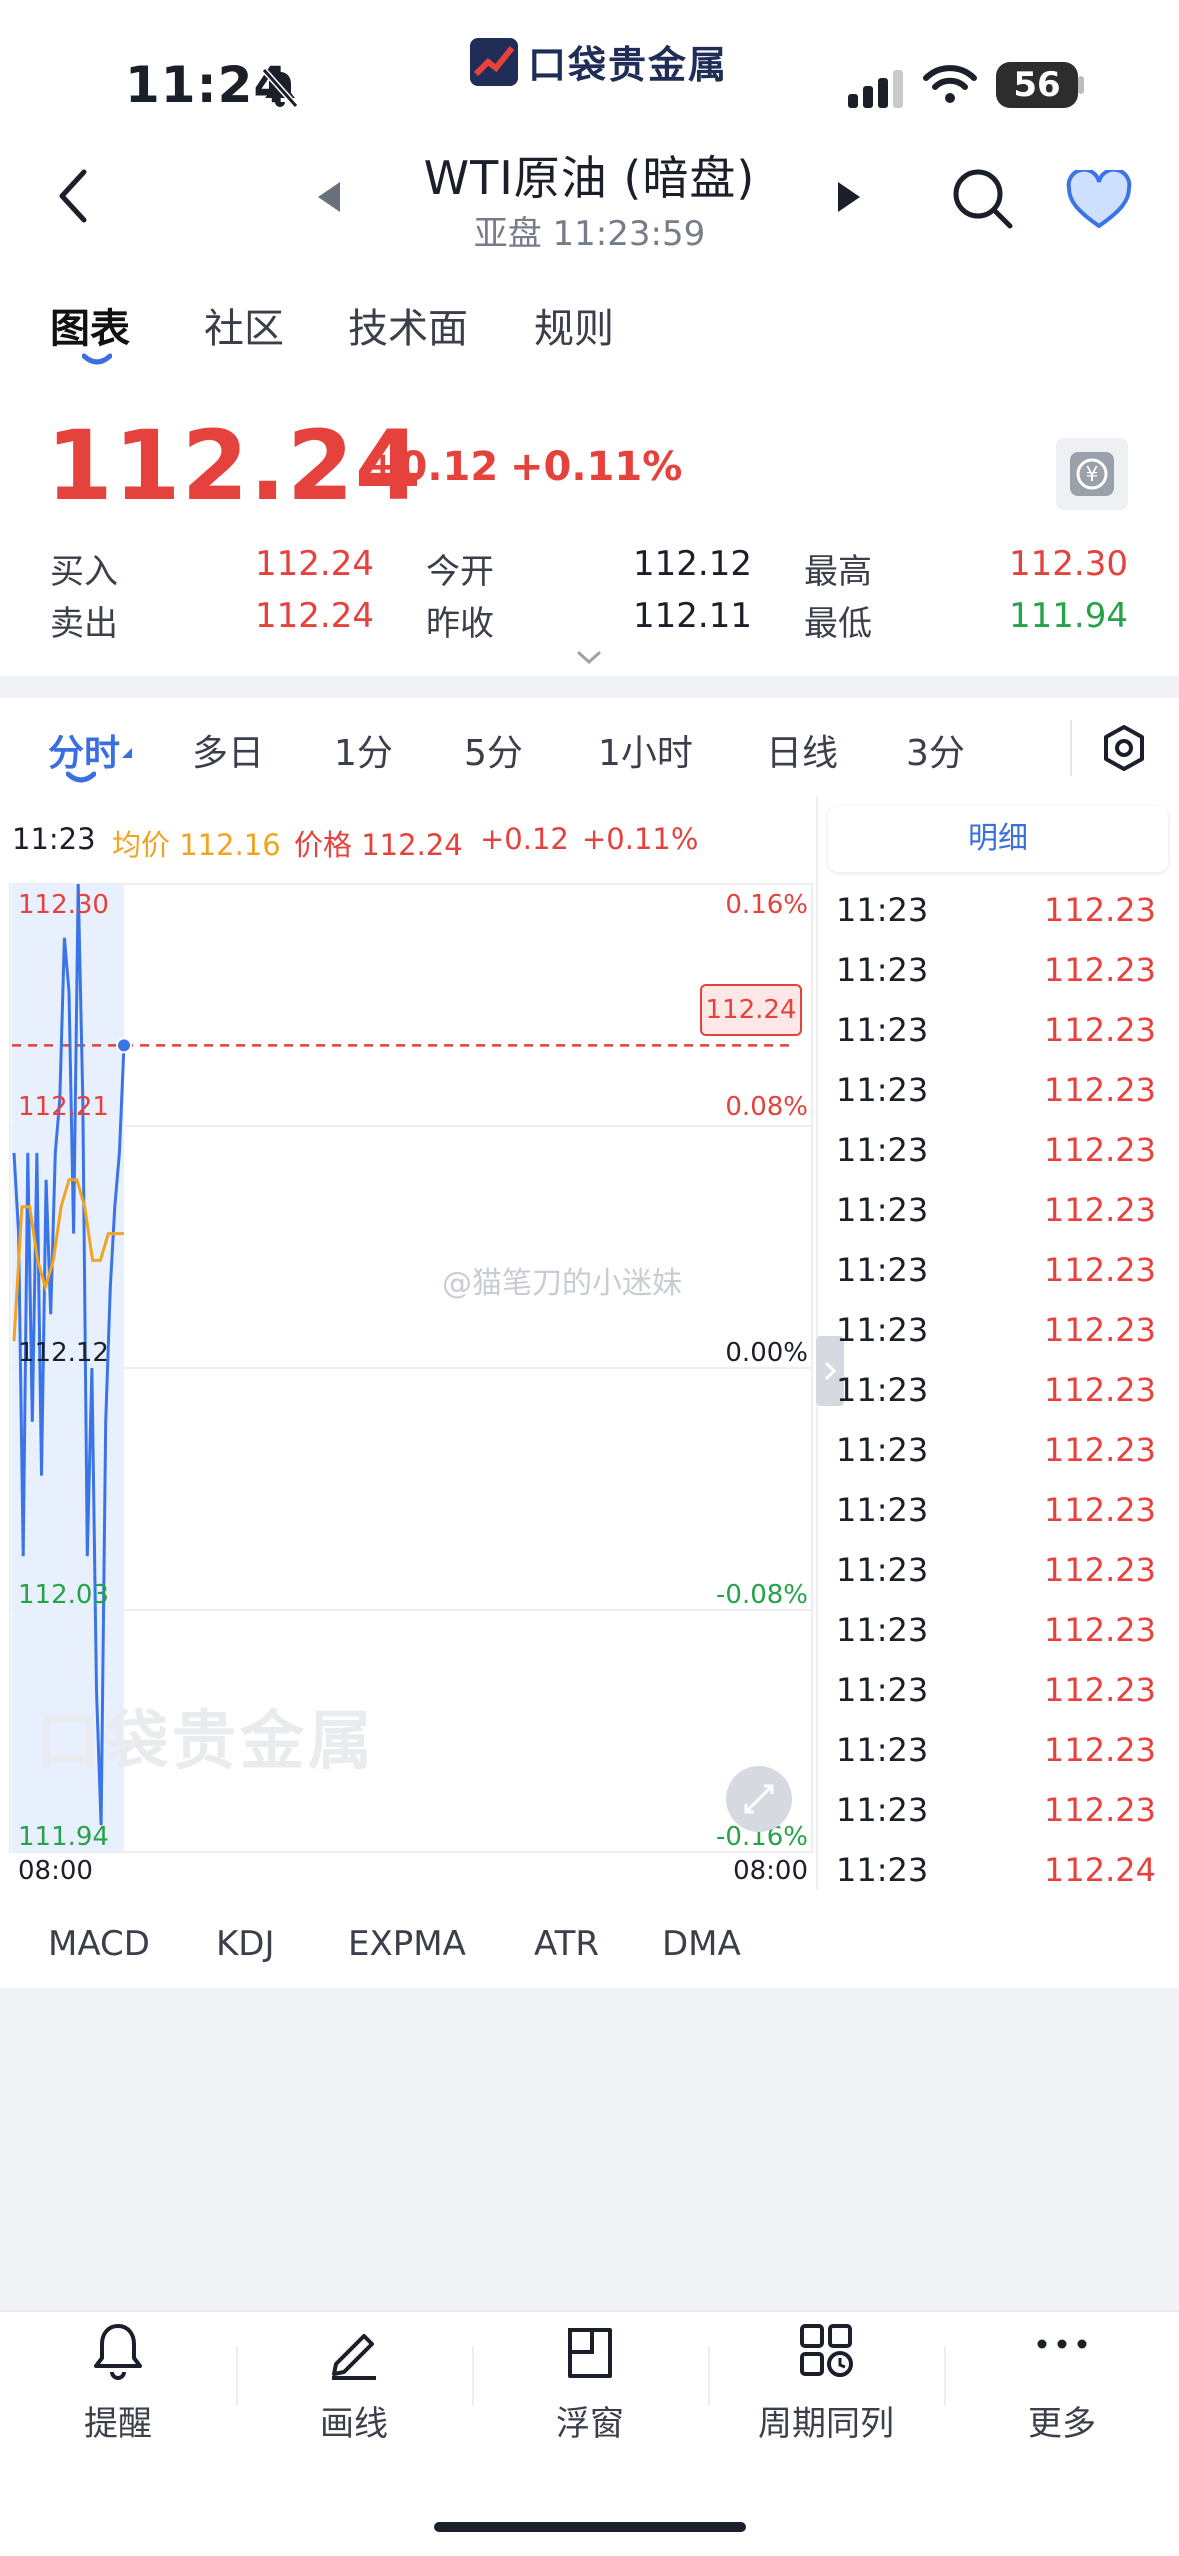 The width and height of the screenshot is (1179, 2556). What do you see at coordinates (950, 84) in the screenshot?
I see `wifi-icon` at bounding box center [950, 84].